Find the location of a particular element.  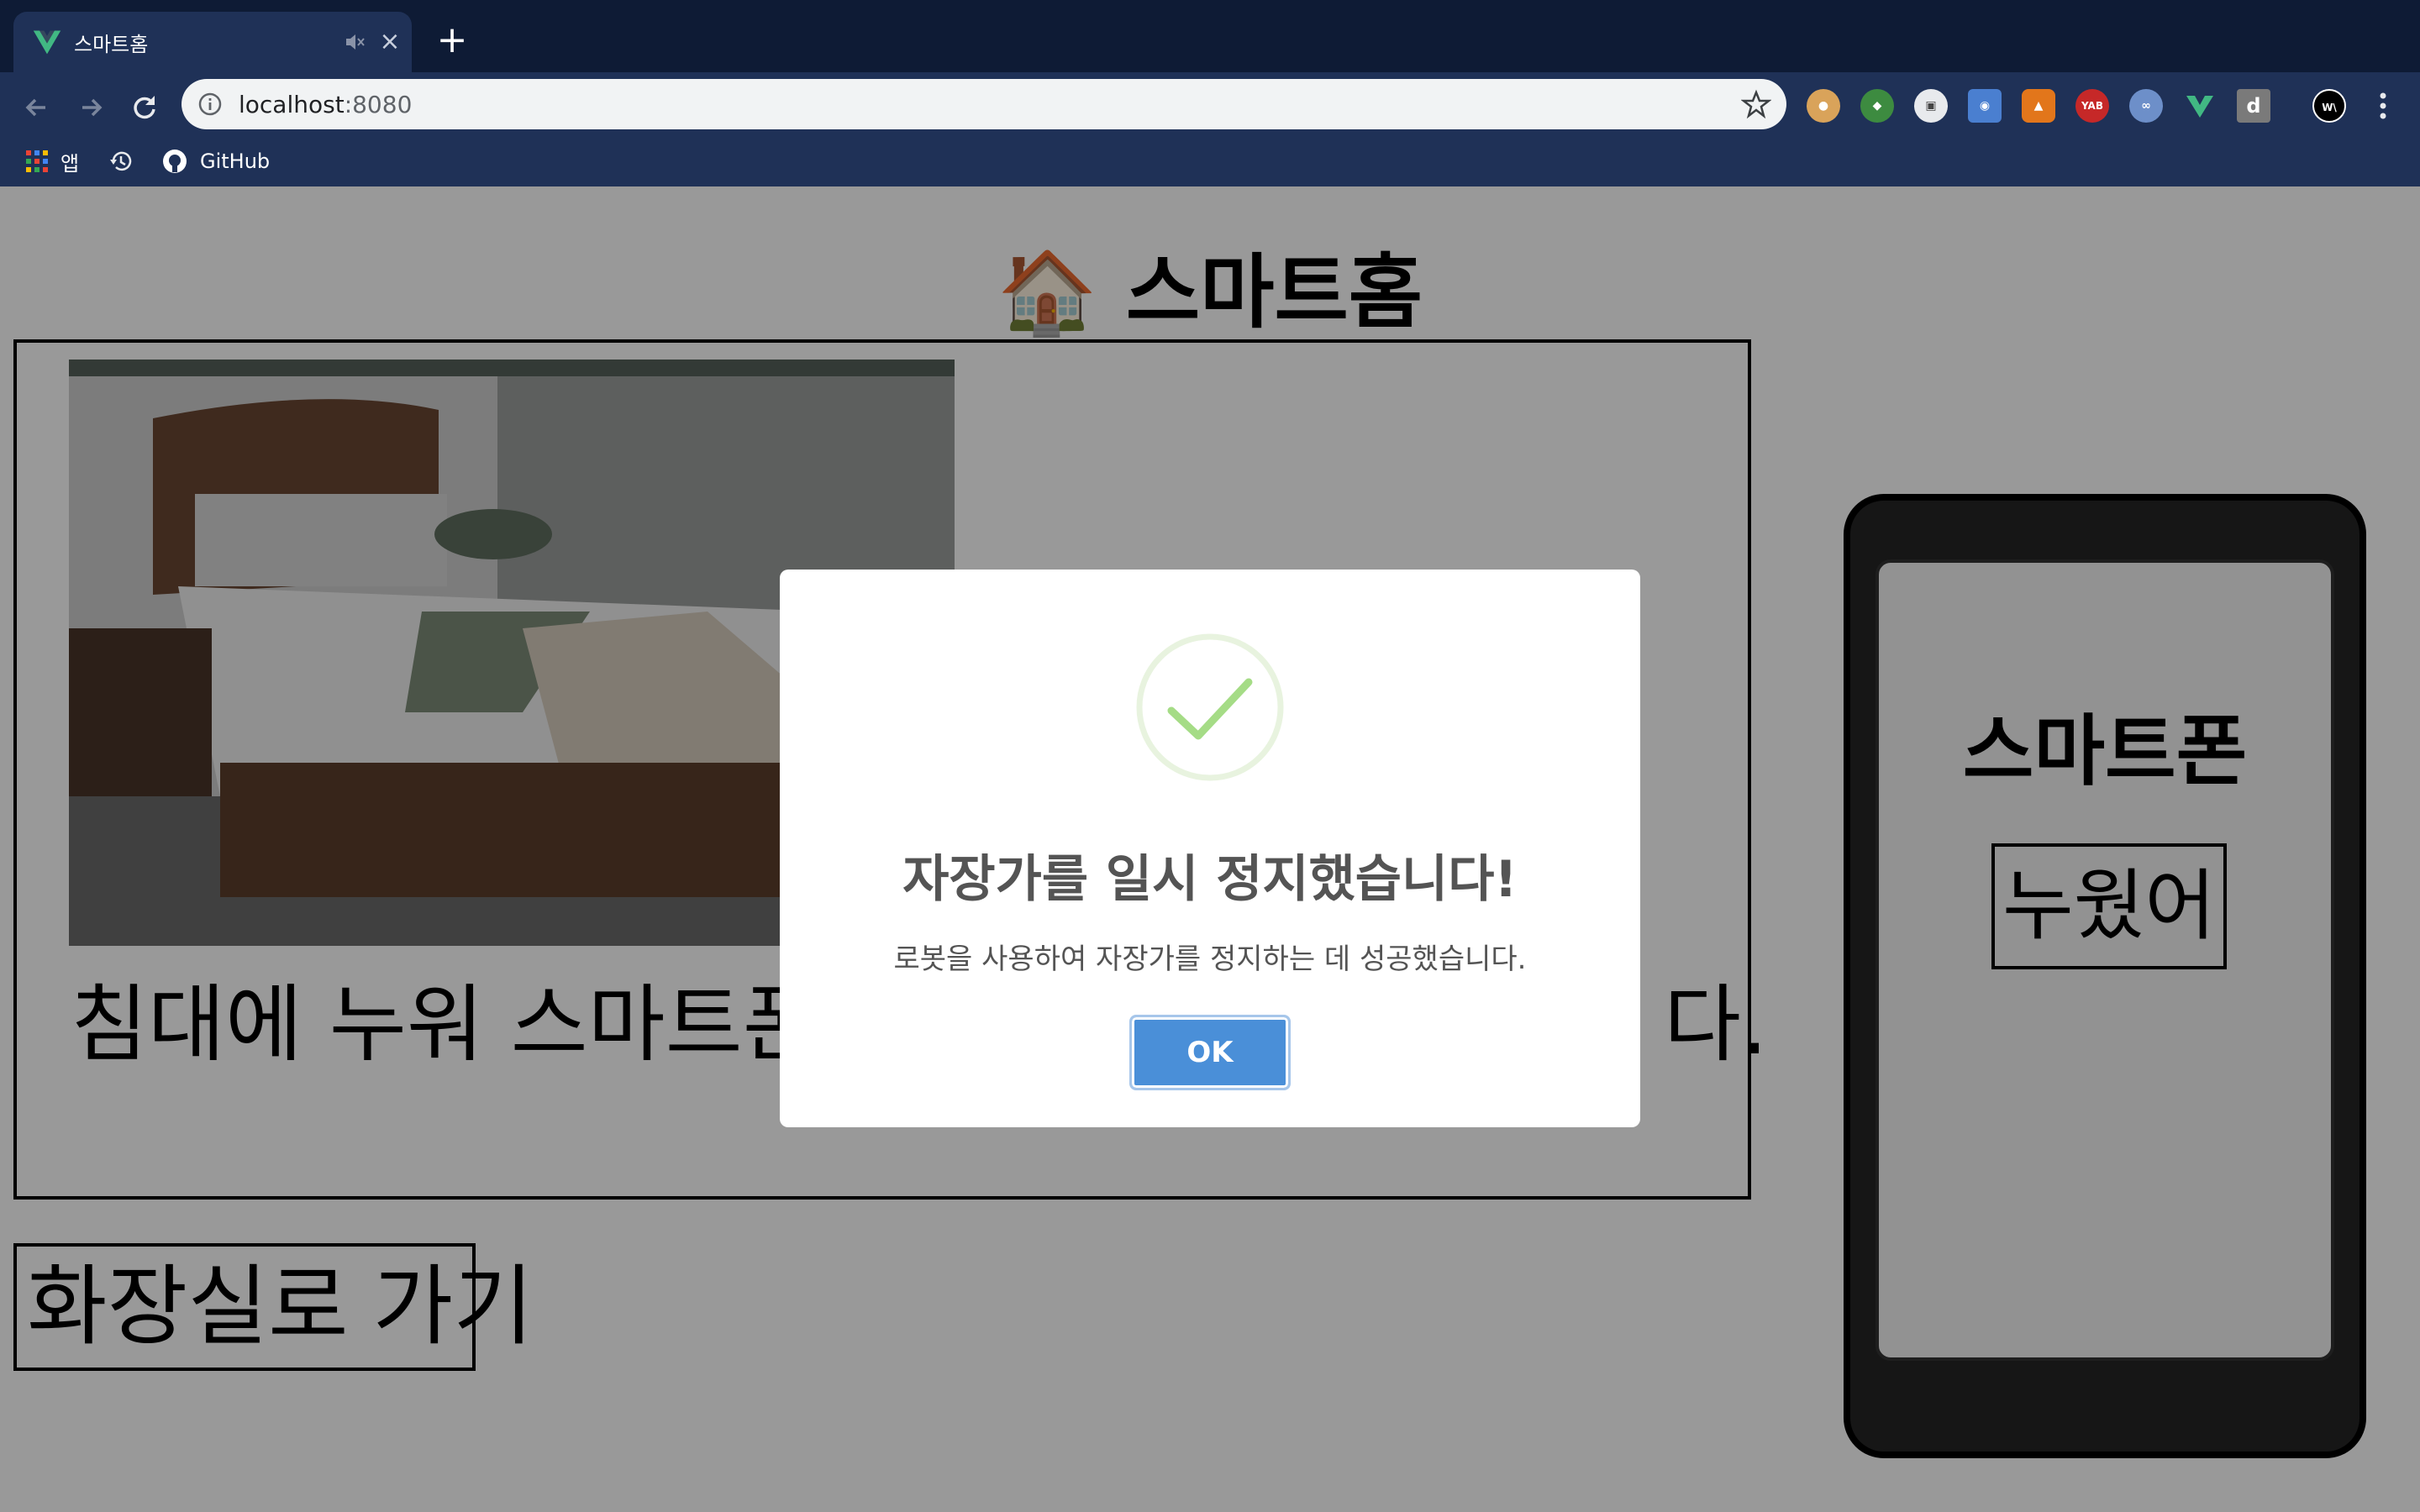

browser-tabstrip: 스마트홈 × + is located at coordinates (1210, 36).